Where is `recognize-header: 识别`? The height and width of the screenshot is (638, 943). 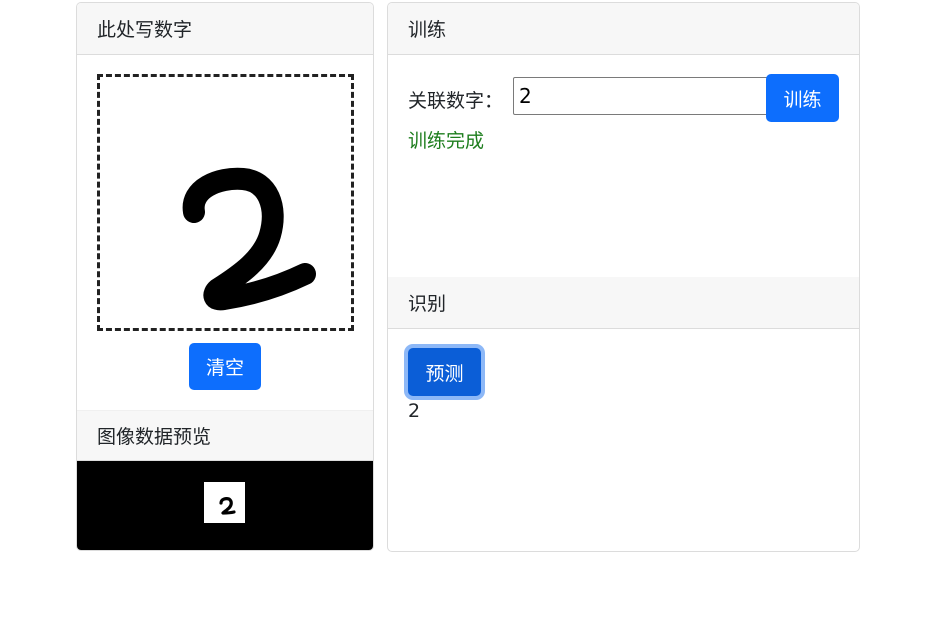 recognize-header: 识别 is located at coordinates (623, 303).